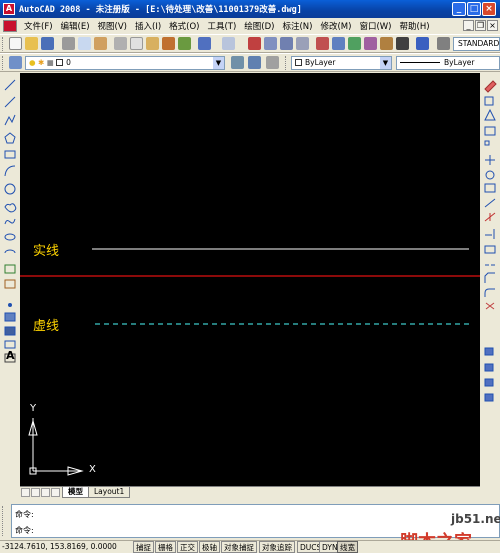  I want to click on block-editor-icon, so click(184, 43).